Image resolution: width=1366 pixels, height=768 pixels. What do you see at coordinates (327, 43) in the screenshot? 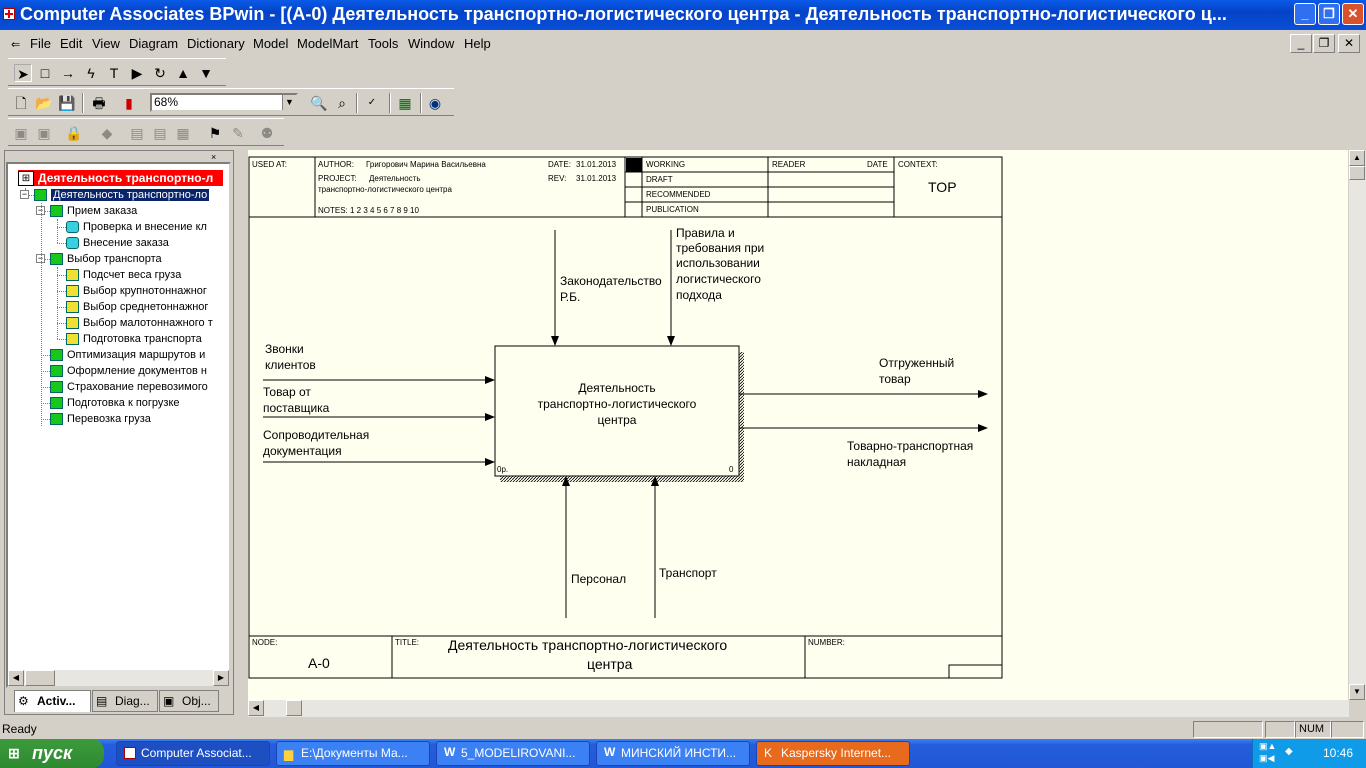
I see `menu-modelmart: ModelMart` at bounding box center [327, 43].